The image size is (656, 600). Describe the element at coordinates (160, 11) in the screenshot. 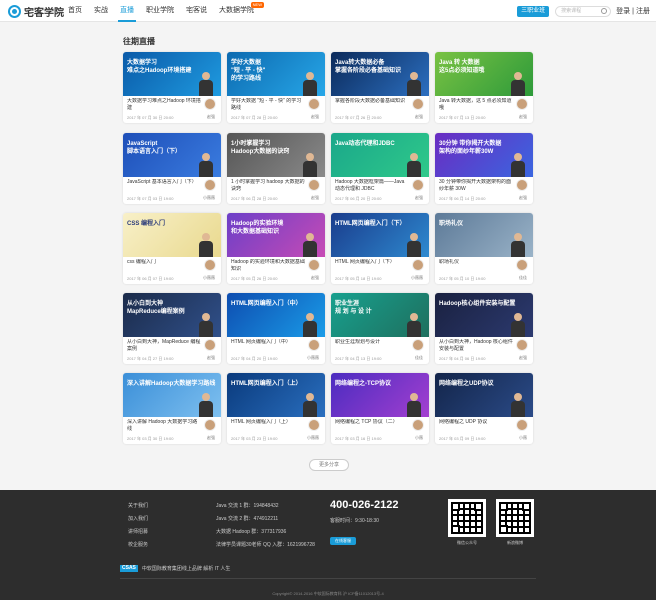

I see `nav-item-career: 职业学院` at that location.